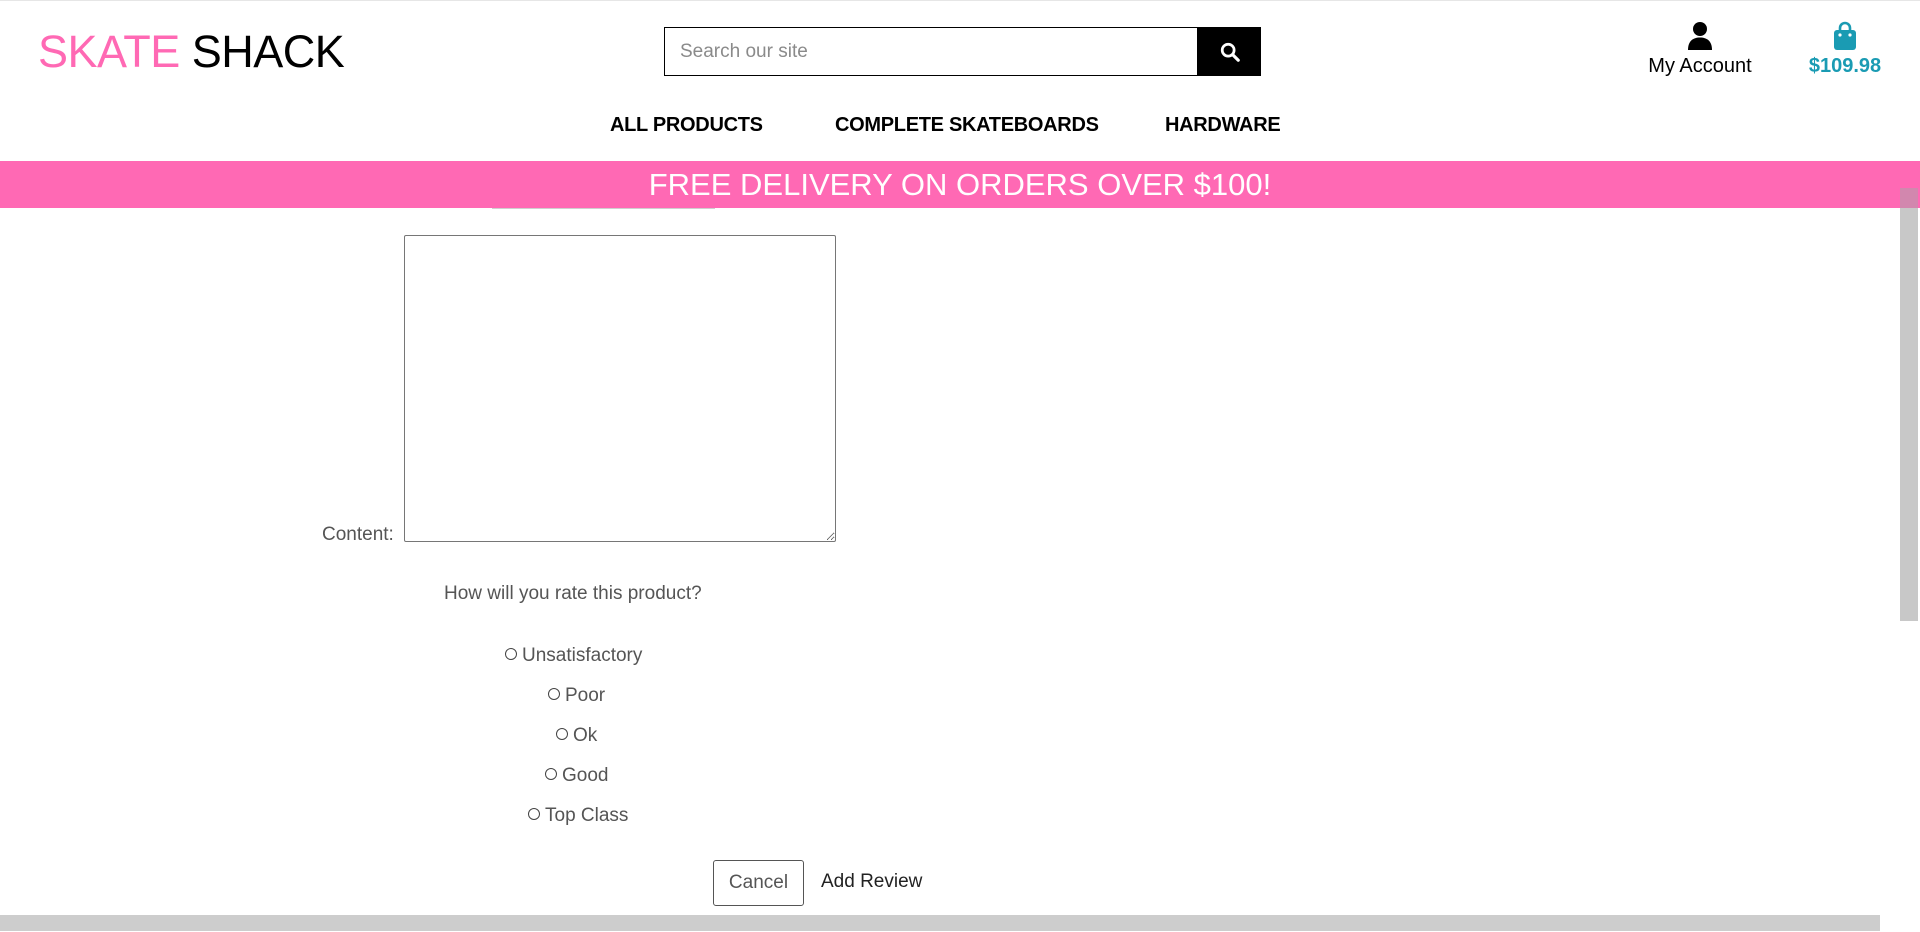  I want to click on content-label: Content:, so click(358, 534).